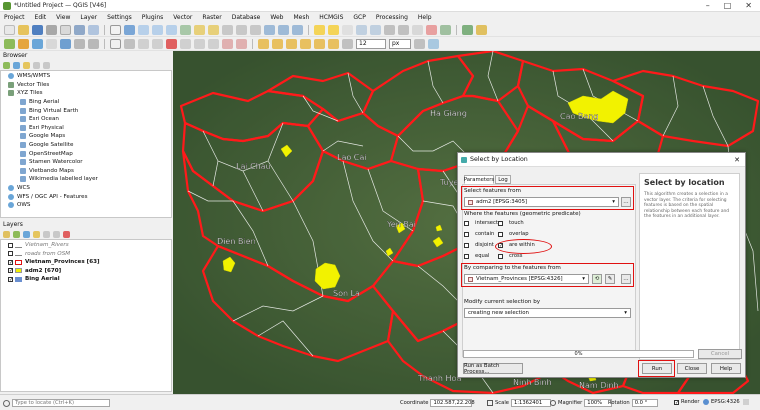 The width and height of the screenshot is (760, 410). I want to click on rotation-field: 0.0 °, so click(644, 403).